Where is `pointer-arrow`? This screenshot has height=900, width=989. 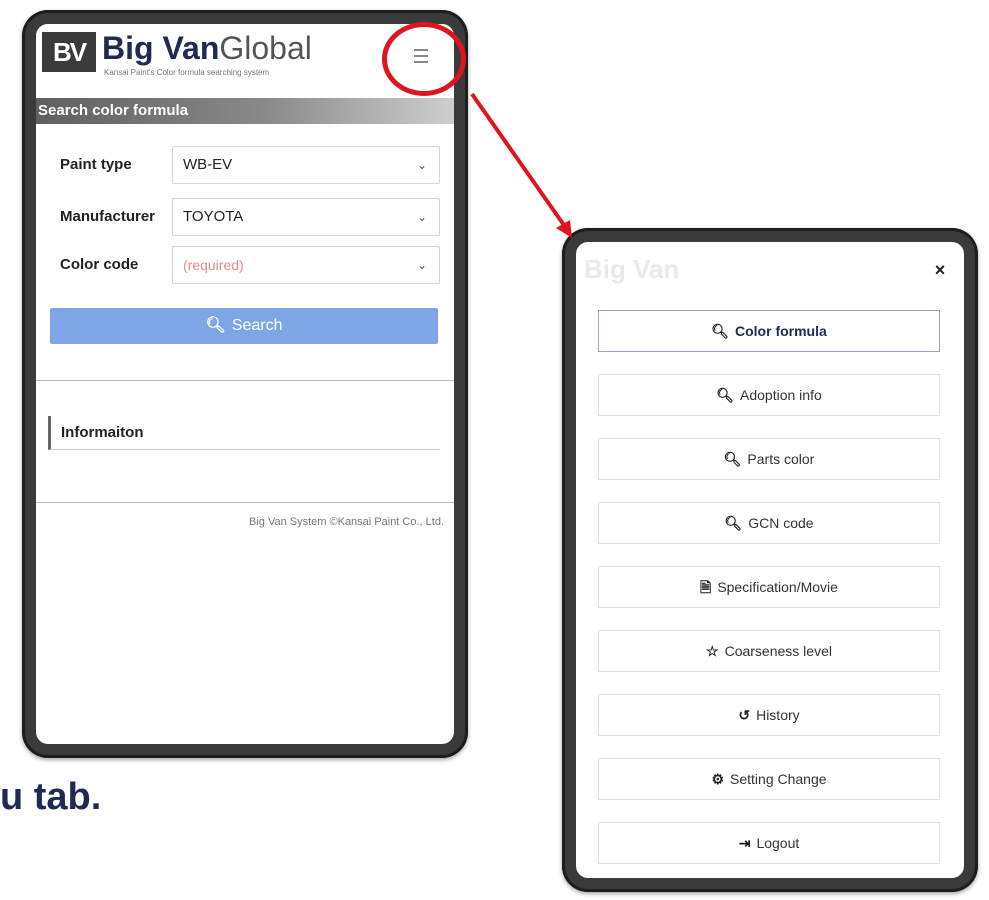
pointer-arrow is located at coordinates (521, 165).